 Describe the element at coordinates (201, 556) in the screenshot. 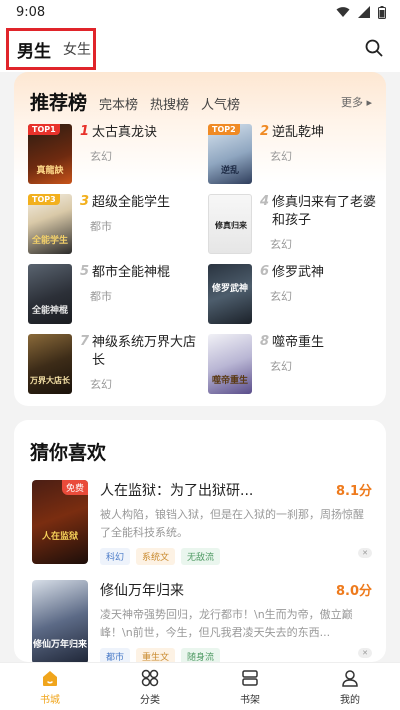

I see `tag: 无敌流` at that location.